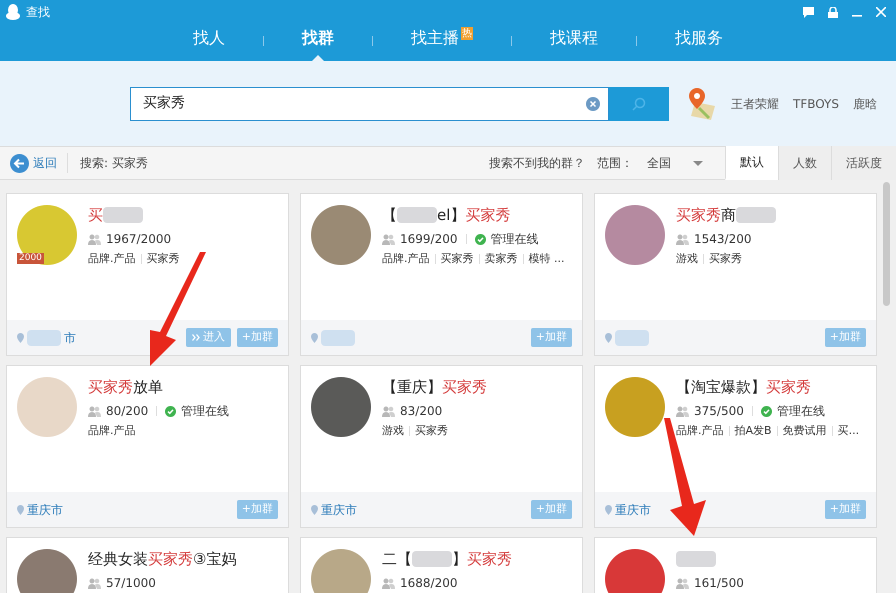 The width and height of the screenshot is (896, 593). Describe the element at coordinates (412, 387) in the screenshot. I see `title-text: 【重庆】` at that location.